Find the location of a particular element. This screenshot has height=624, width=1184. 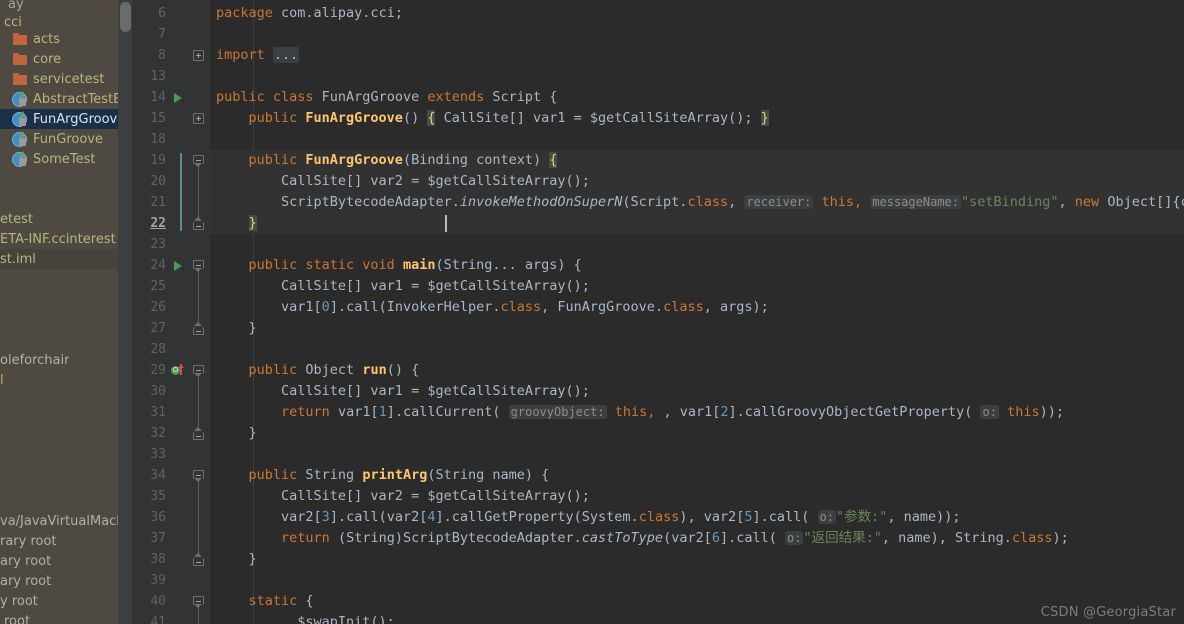

code-token: (Binding context) is located at coordinates (476, 160).